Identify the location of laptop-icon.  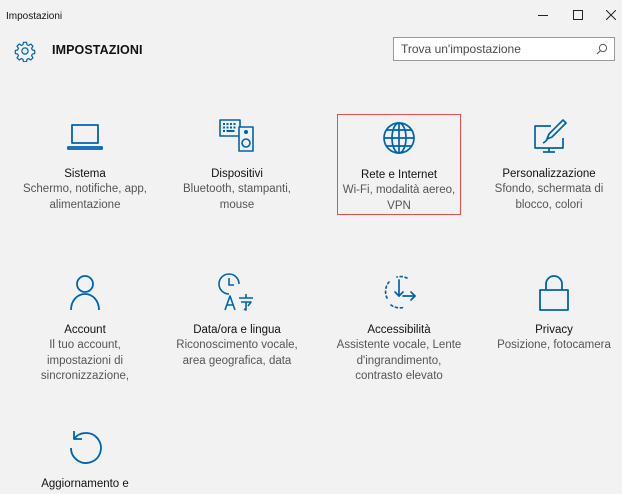
(85, 137).